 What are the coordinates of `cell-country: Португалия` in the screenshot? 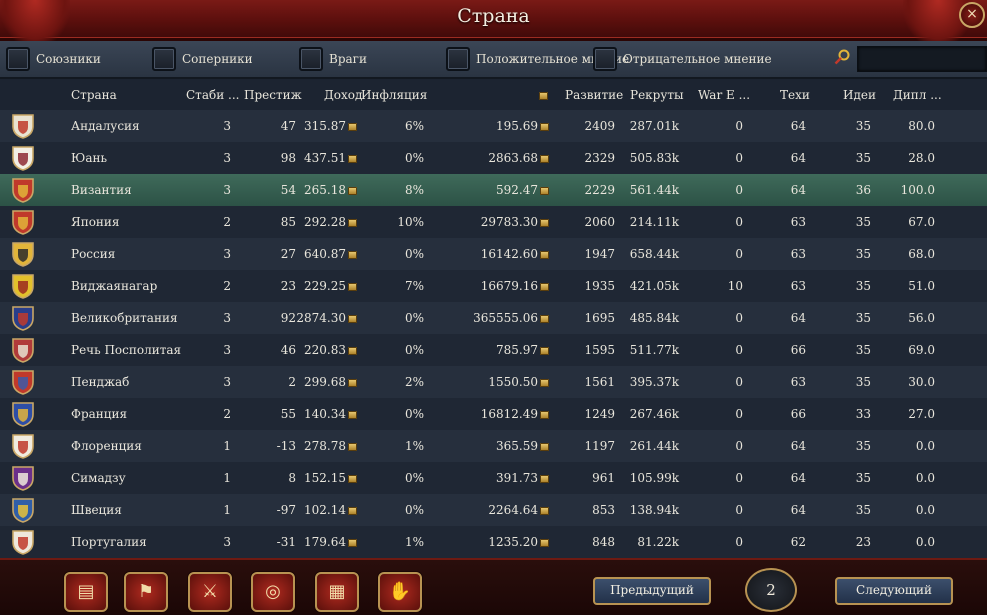 It's located at (109, 542).